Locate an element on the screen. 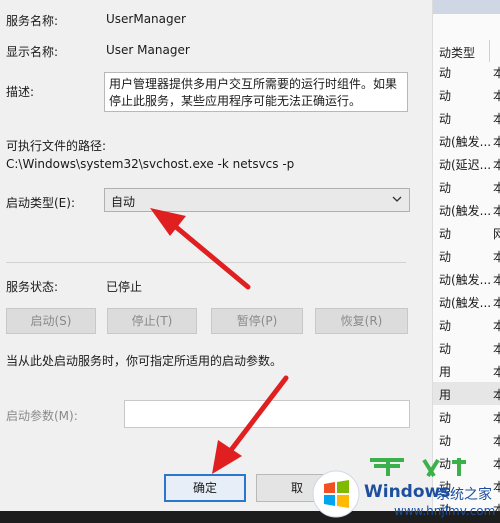 This screenshot has height=523, width=500. exe-path-label: 可执行文件的路径: is located at coordinates (56, 146).